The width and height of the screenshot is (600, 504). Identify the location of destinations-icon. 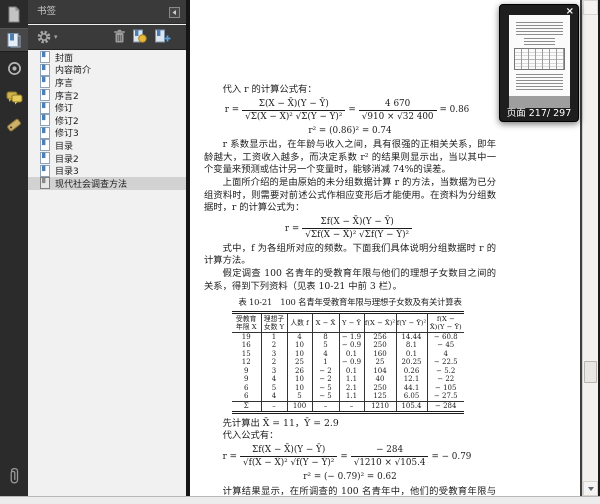
(14, 68).